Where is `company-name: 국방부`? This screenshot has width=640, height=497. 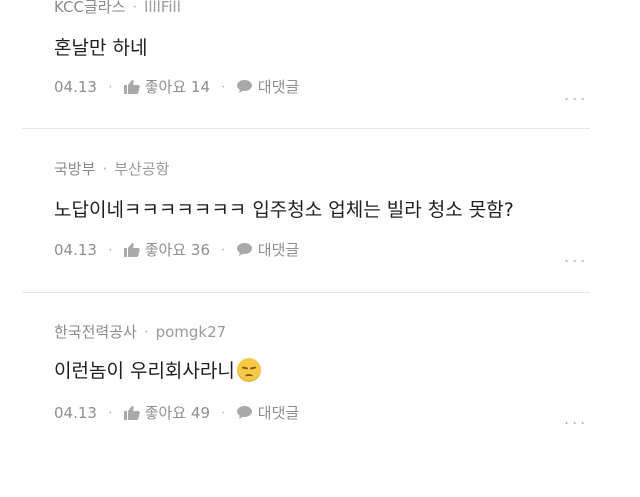 company-name: 국방부 is located at coordinates (74, 168).